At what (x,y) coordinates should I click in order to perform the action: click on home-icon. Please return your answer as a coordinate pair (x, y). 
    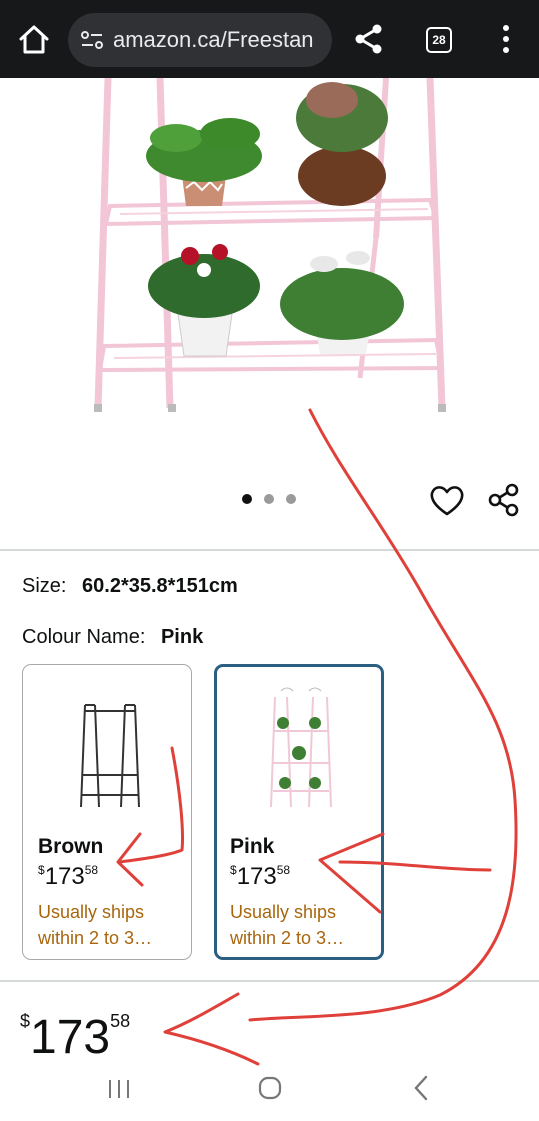
    Looking at the image, I should click on (34, 40).